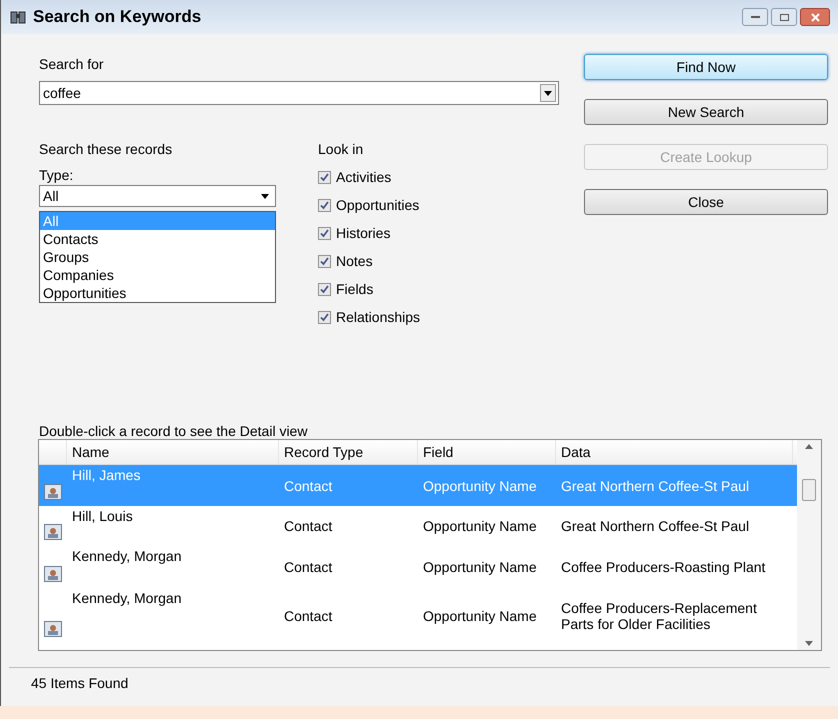 The height and width of the screenshot is (719, 838). Describe the element at coordinates (706, 112) in the screenshot. I see `dialog-button: New Search` at that location.